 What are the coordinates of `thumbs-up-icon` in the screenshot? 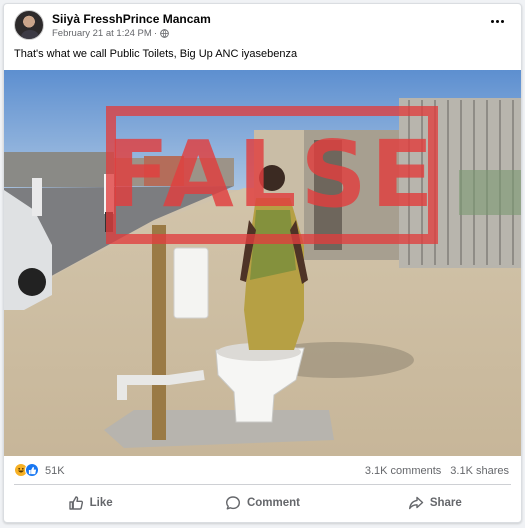 It's located at (75, 503).